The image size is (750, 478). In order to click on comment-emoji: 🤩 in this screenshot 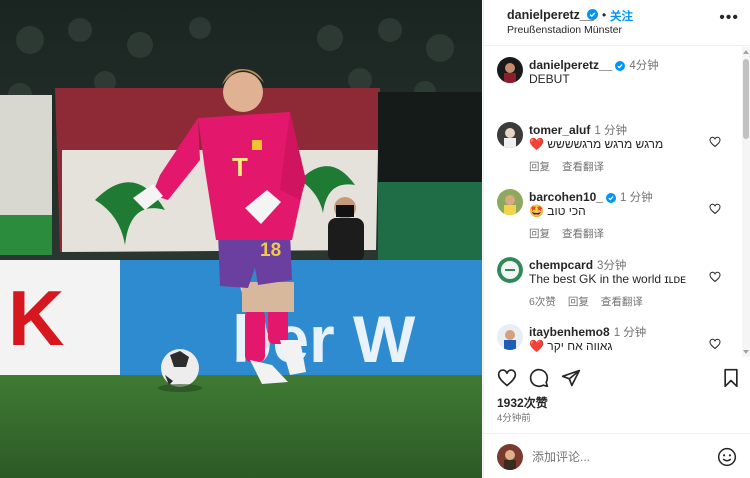, I will do `click(536, 211)`.